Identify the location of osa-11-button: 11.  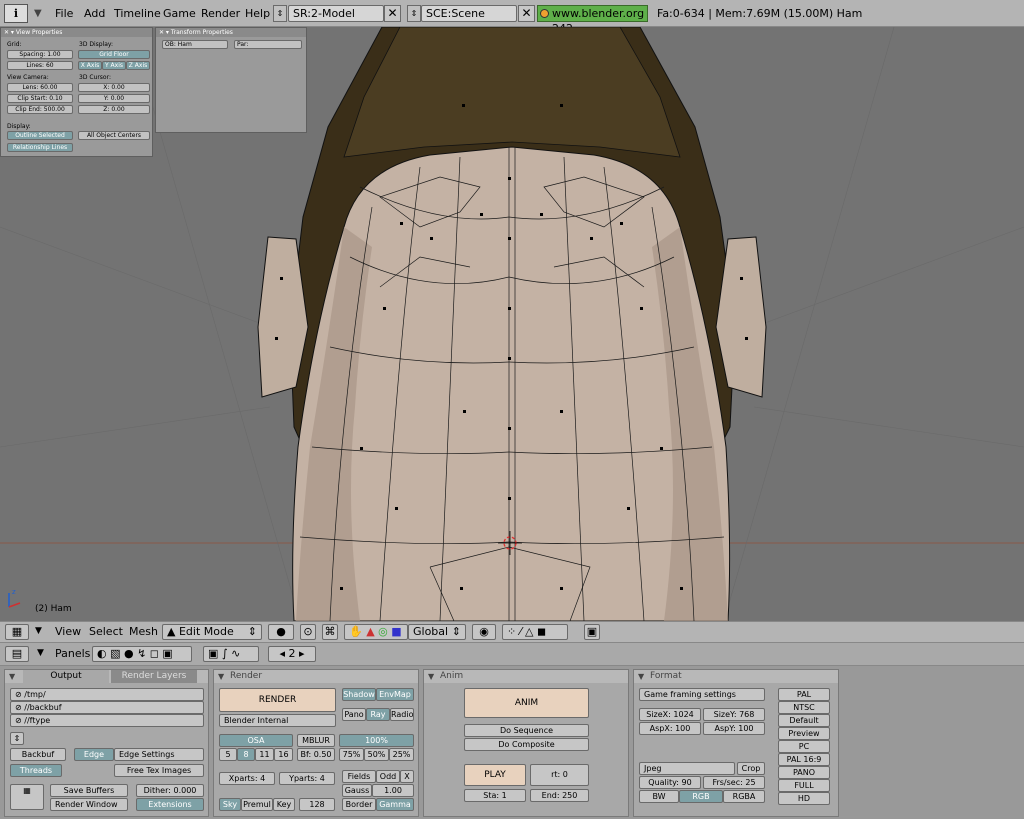
(264, 754).